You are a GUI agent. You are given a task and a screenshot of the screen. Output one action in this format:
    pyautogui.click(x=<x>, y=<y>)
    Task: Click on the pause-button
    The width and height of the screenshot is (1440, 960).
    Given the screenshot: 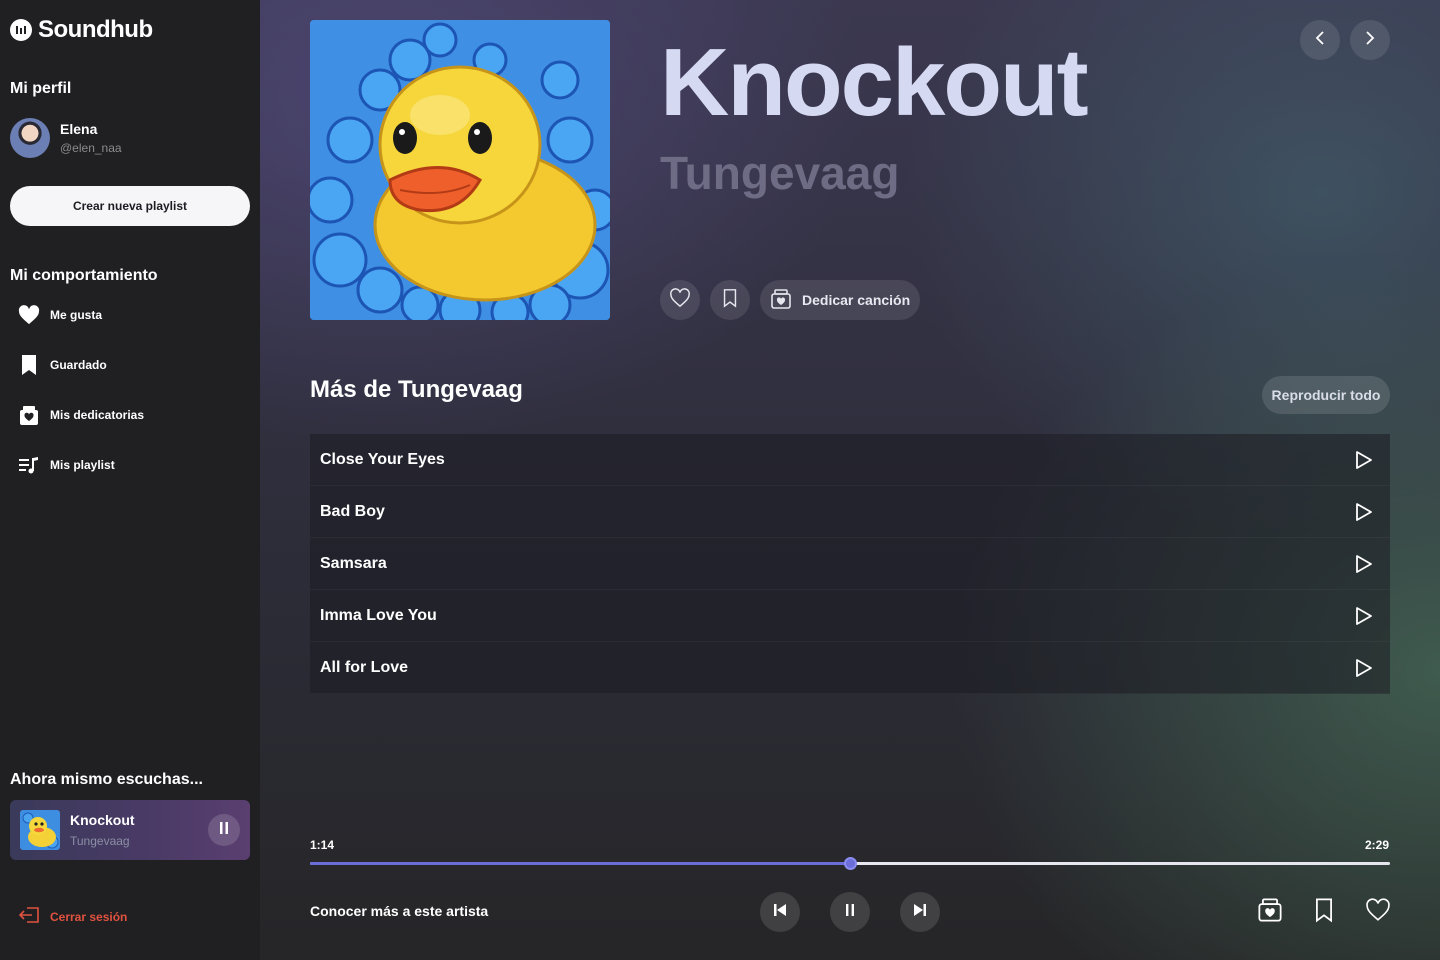 What is the action you would take?
    pyautogui.click(x=850, y=912)
    